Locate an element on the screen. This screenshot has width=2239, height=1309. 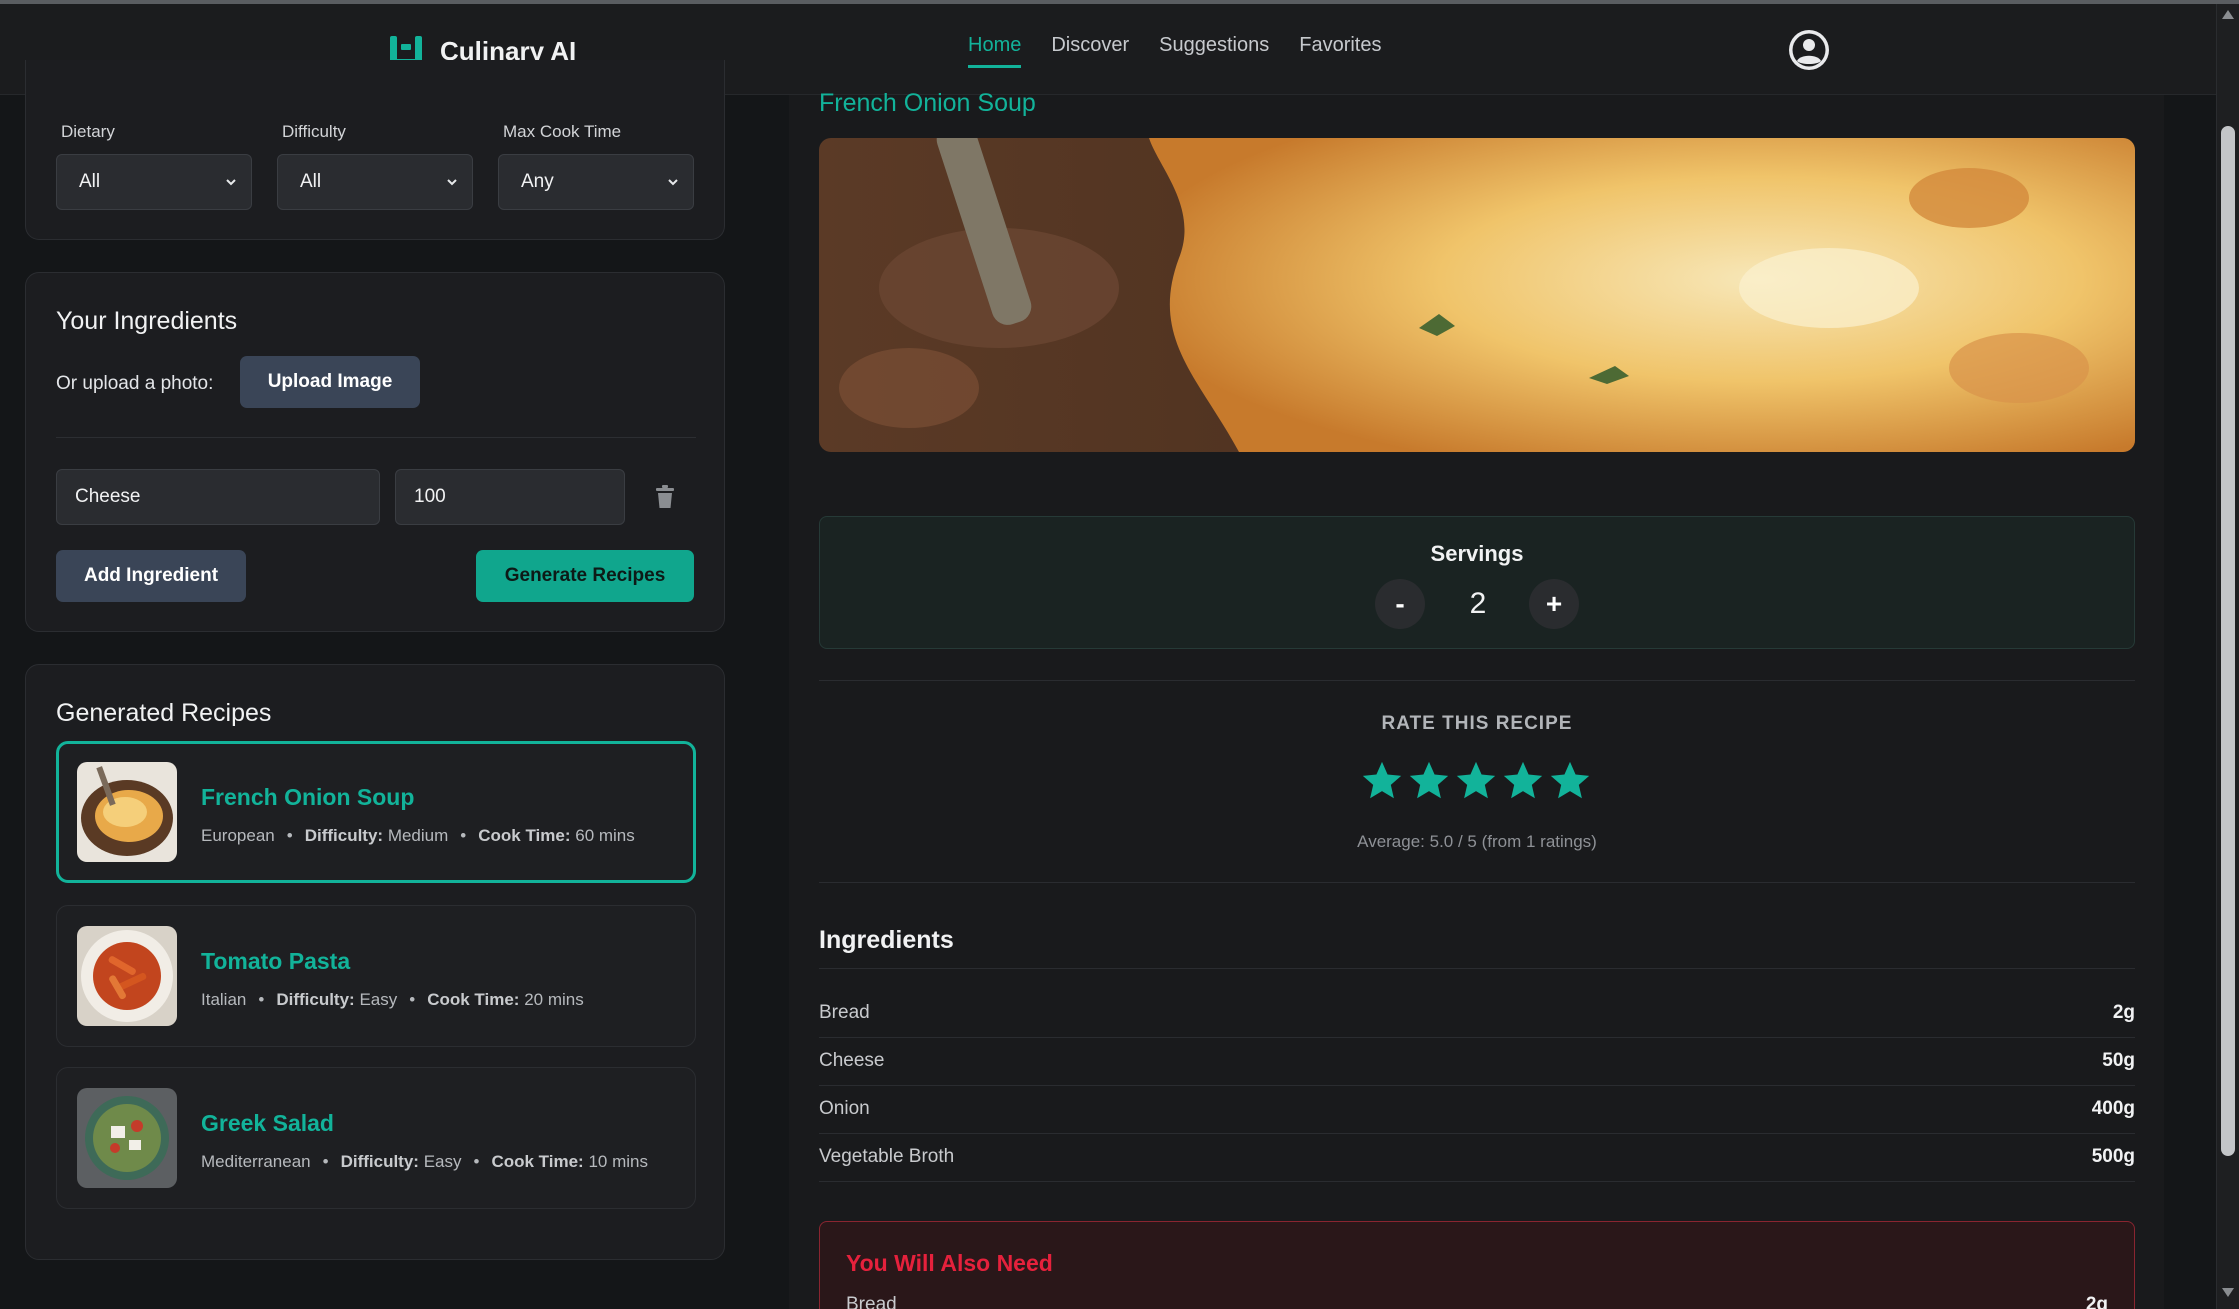
also-need-item-name: Bread is located at coordinates (871, 1301).